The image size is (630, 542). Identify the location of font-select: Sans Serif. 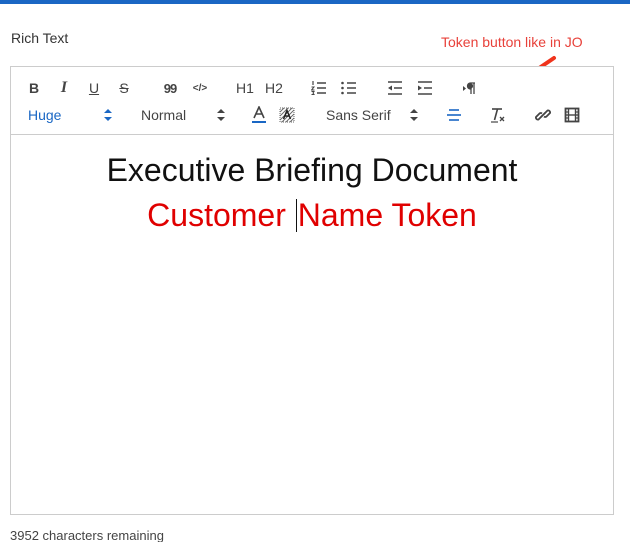
(372, 115).